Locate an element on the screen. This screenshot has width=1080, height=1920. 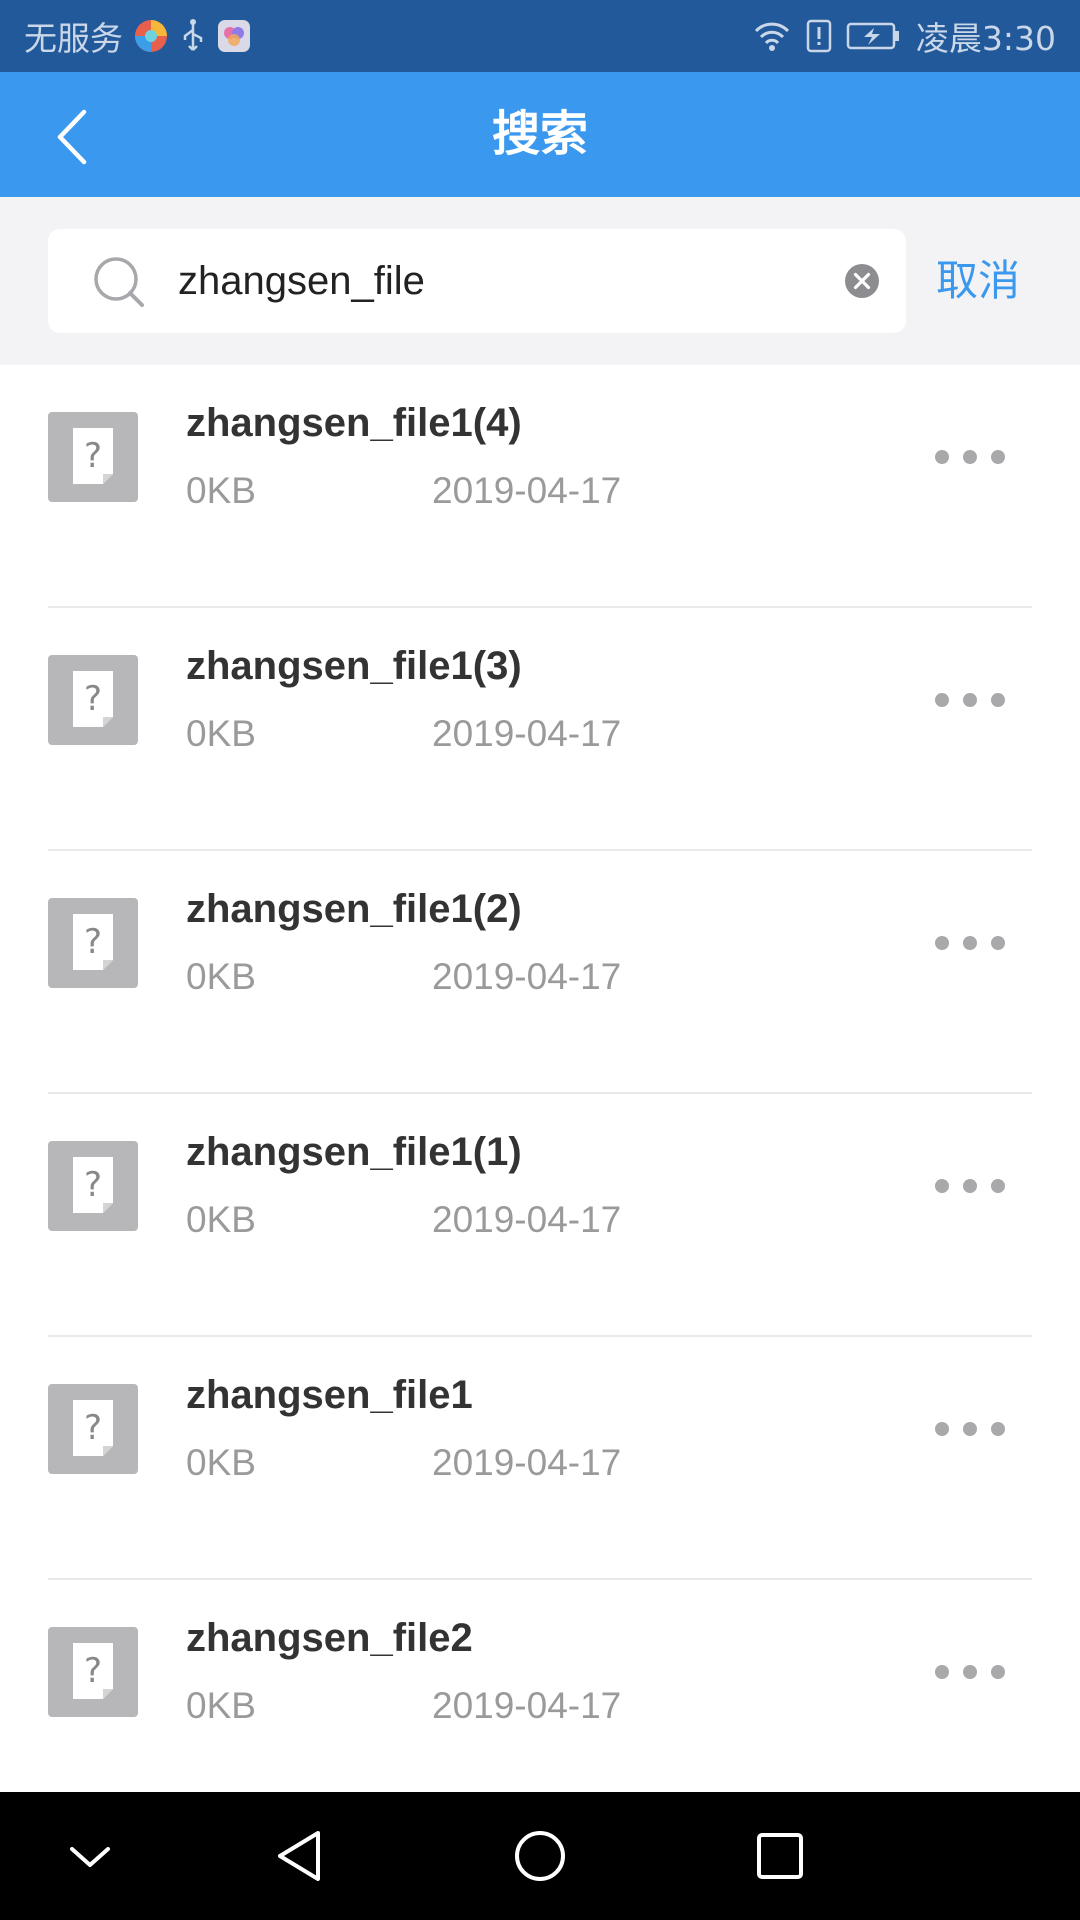
file-name: zhangsen_file1(4) is located at coordinates (354, 423).